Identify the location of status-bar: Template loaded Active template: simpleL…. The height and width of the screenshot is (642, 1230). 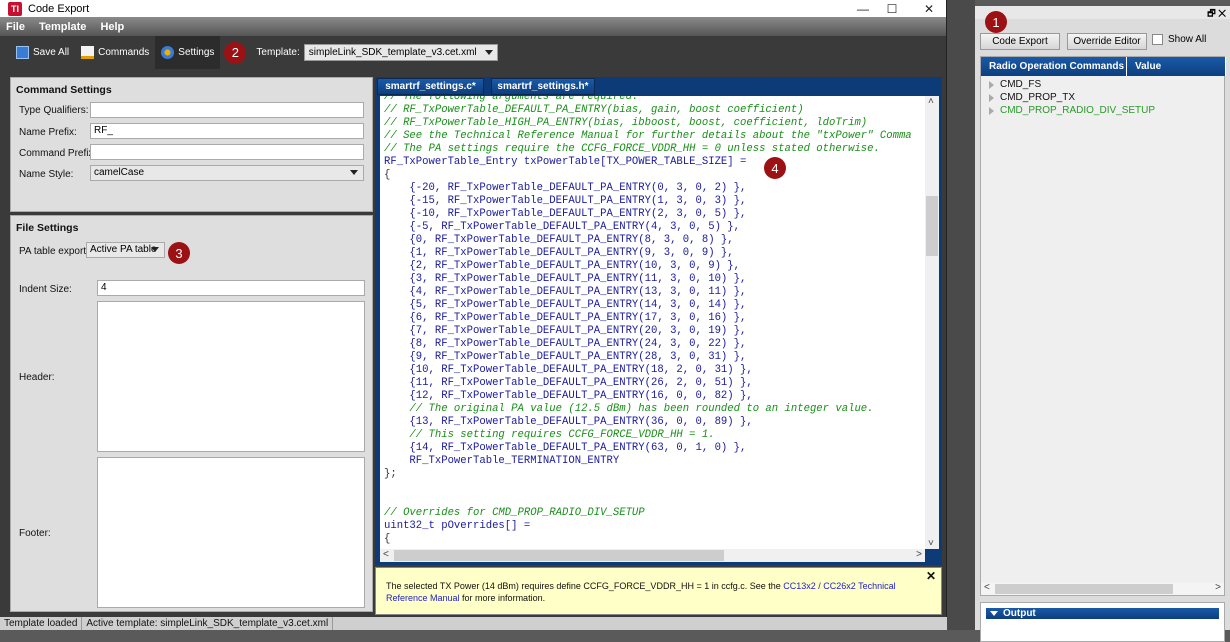
(473, 623).